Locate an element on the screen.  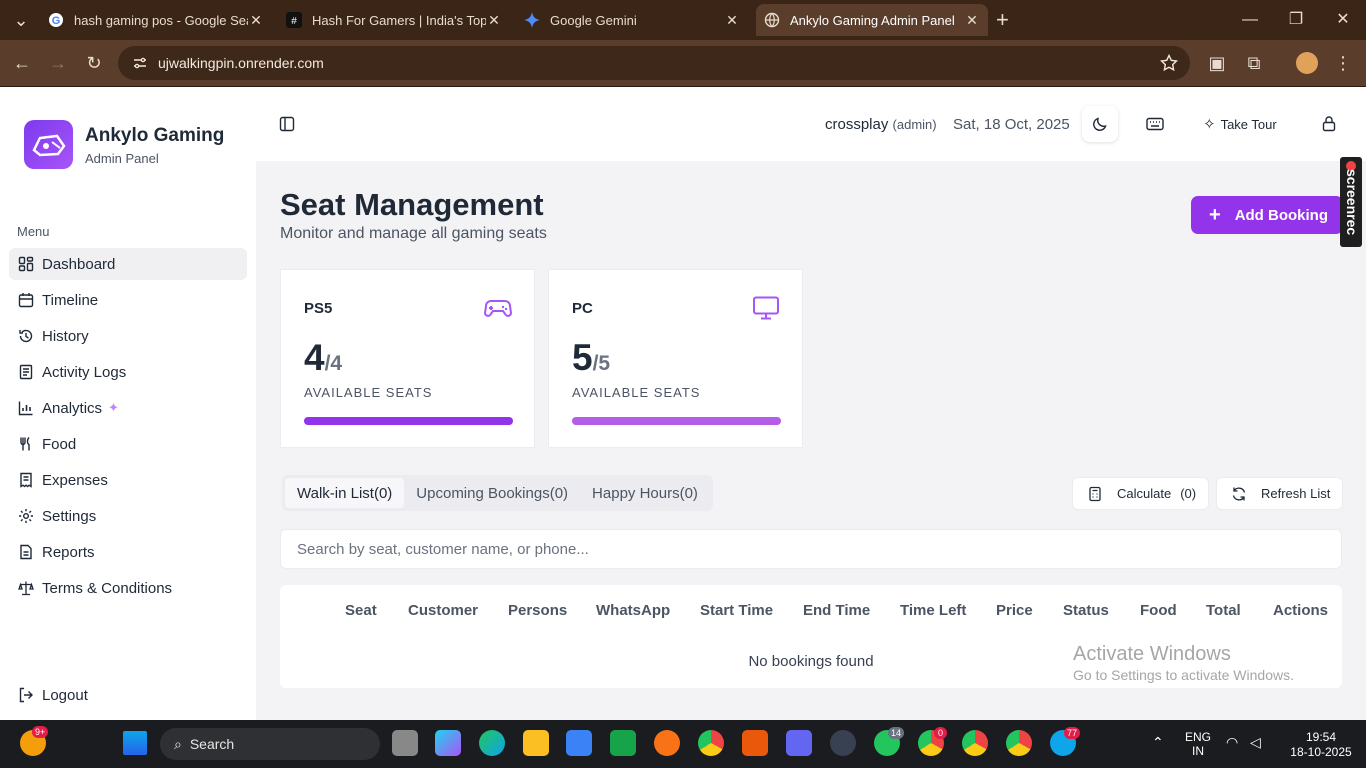
take-tour-button: ✧ Take Tour is located at coordinates (1240, 124).